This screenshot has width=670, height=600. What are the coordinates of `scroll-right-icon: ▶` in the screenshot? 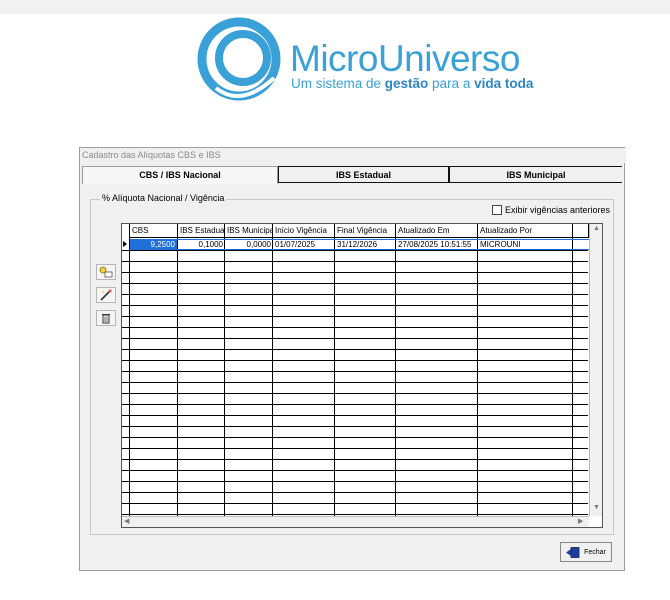 It's located at (580, 521).